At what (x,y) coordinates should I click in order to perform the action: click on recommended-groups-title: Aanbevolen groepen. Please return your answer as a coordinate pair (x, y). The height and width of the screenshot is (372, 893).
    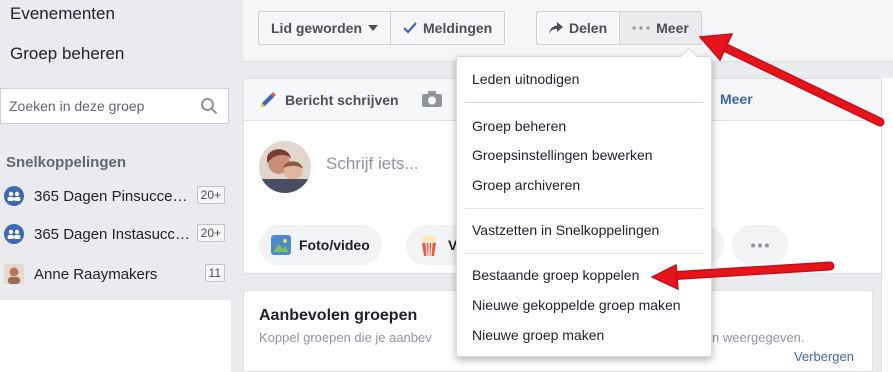
    Looking at the image, I should click on (338, 315).